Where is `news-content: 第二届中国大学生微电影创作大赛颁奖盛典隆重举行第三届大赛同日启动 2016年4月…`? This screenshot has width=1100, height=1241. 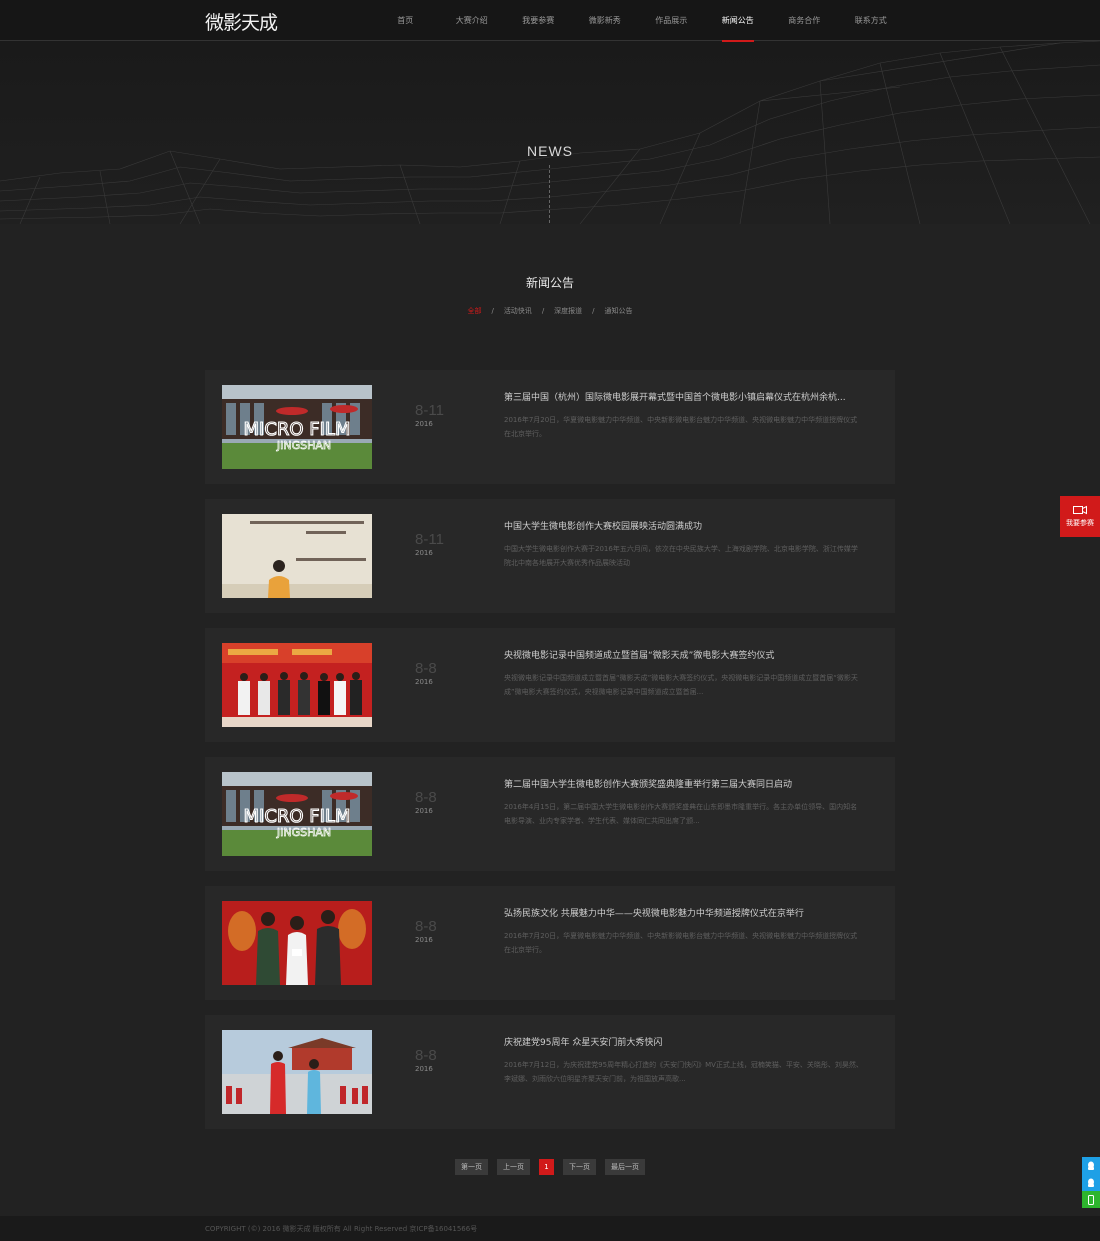
news-content: 第二届中国大学生微电影创作大赛颁奖盛典隆重举行第三届大赛同日启动 2016年4月… is located at coordinates (684, 802).